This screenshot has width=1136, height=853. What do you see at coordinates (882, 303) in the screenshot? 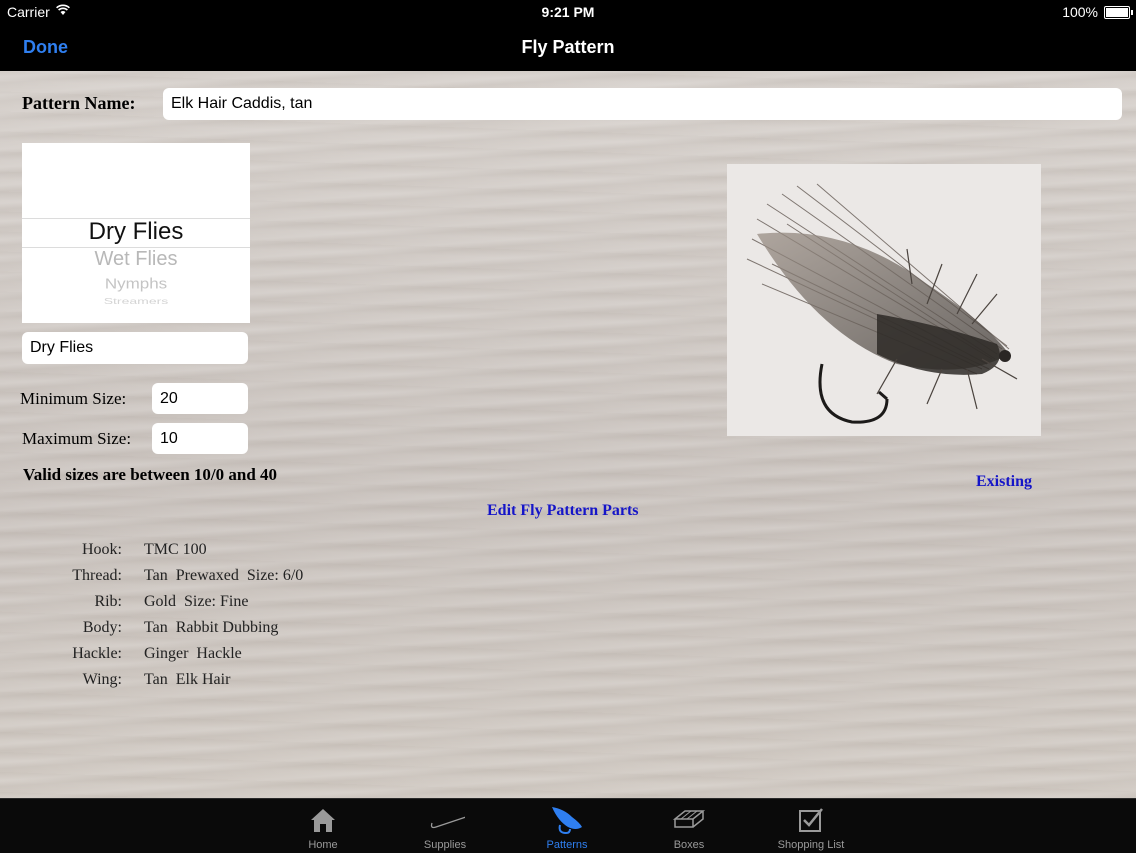
I see `fly-illustration` at bounding box center [882, 303].